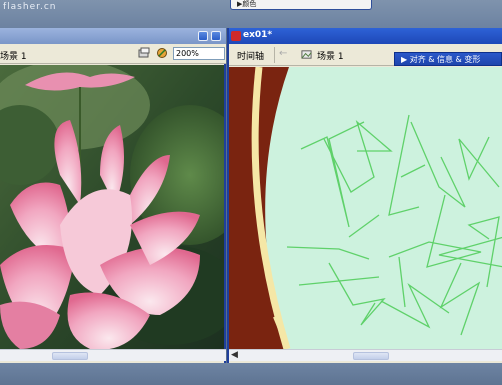 The width and height of the screenshot is (502, 385). What do you see at coordinates (274, 55) in the screenshot?
I see `toolbar-separator` at bounding box center [274, 55].